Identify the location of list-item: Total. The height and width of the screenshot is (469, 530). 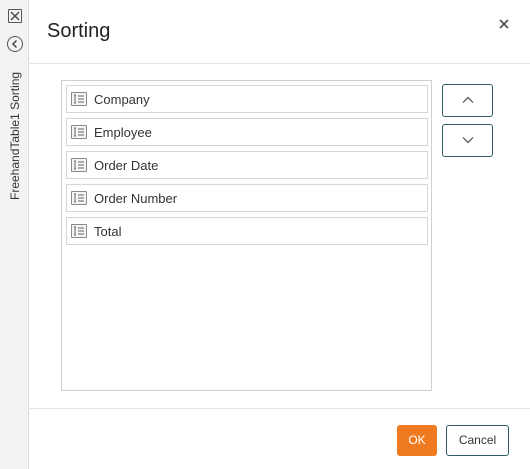
(247, 231).